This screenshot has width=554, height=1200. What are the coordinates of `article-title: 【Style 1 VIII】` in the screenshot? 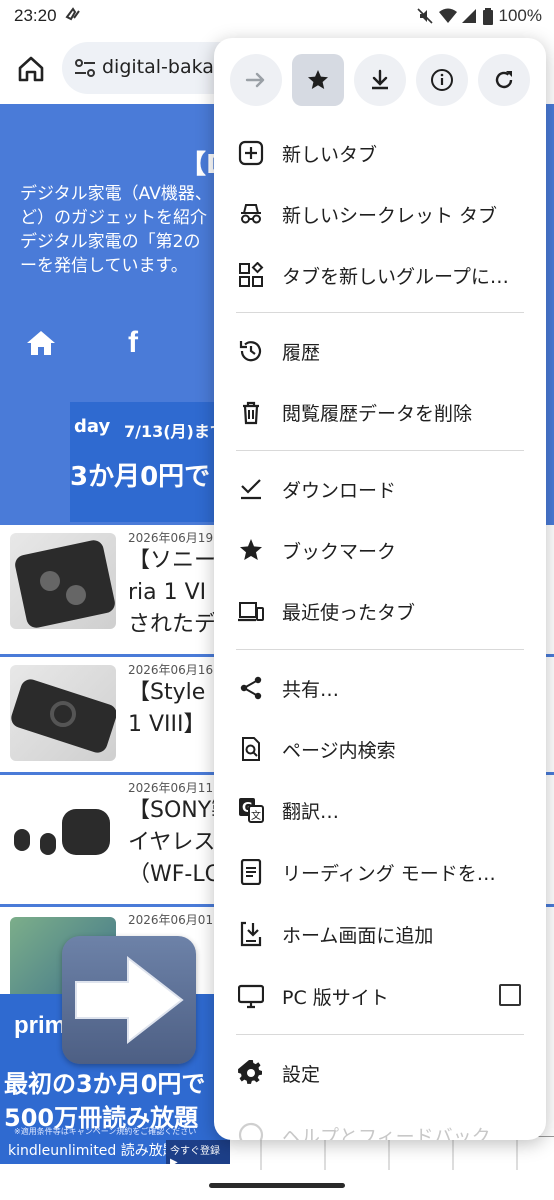 It's located at (167, 709).